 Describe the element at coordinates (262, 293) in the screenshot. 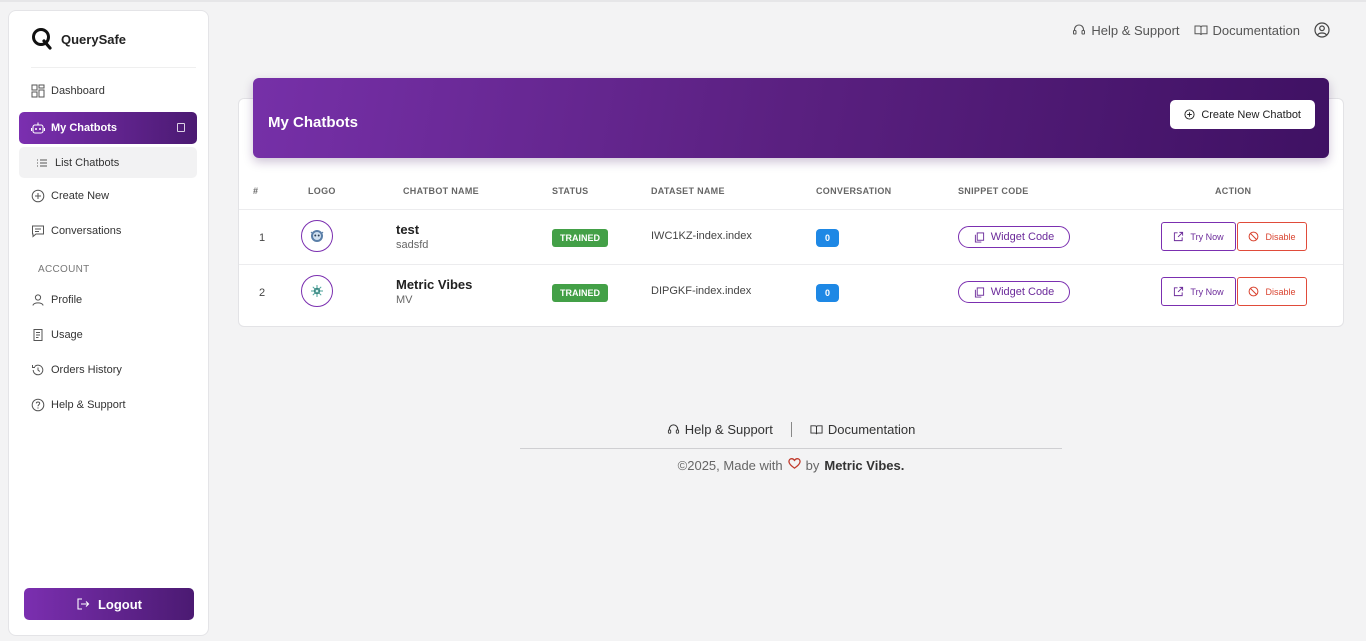

I see `row-index: 2` at that location.